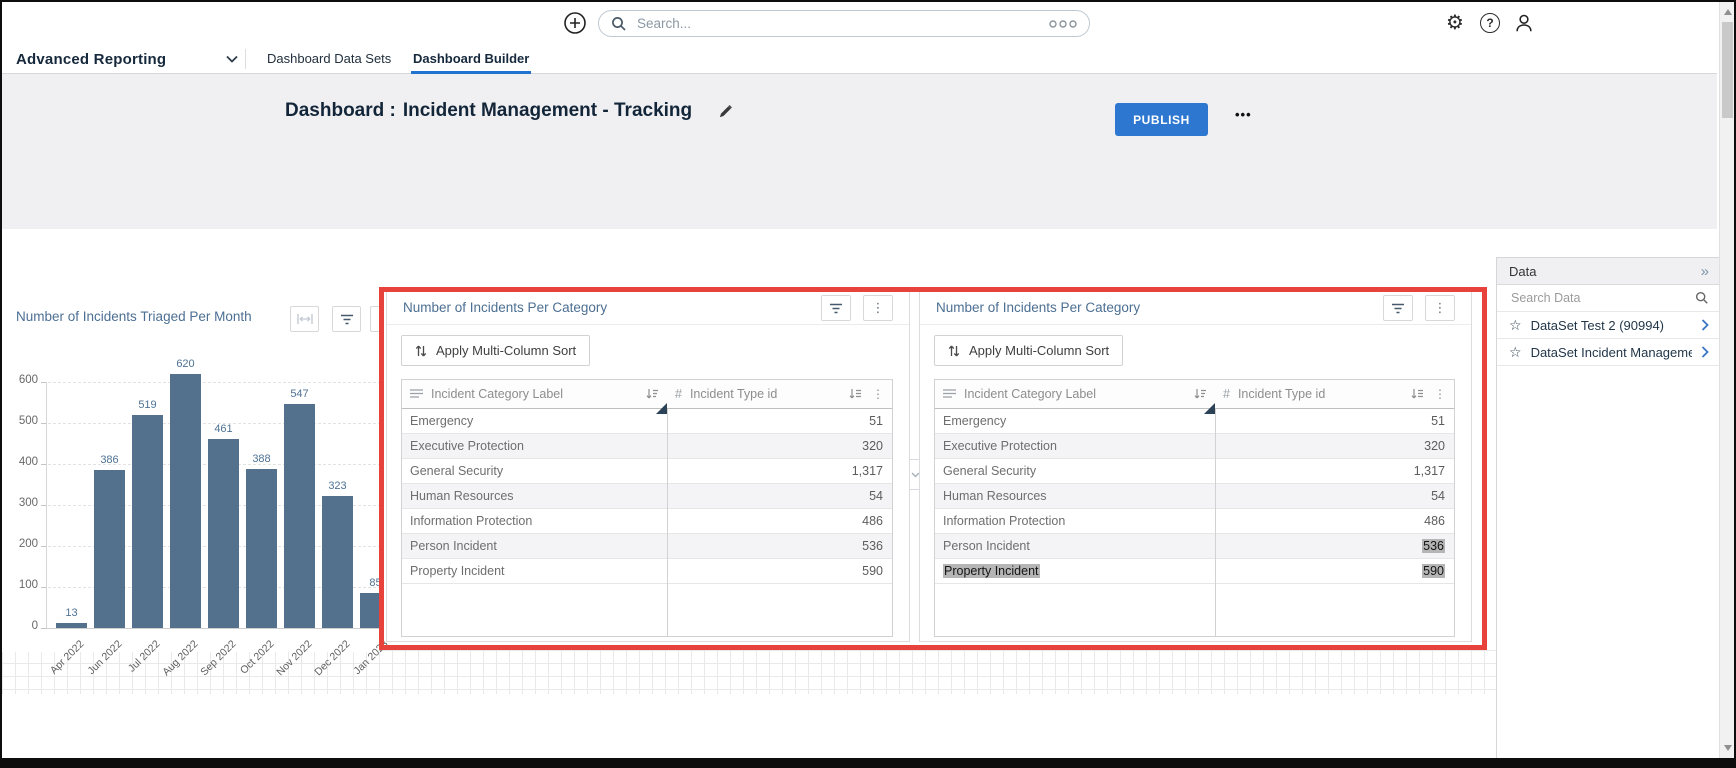 Image resolution: width=1736 pixels, height=768 pixels. Describe the element at coordinates (1063, 24) in the screenshot. I see `search-more-options-icon` at that location.